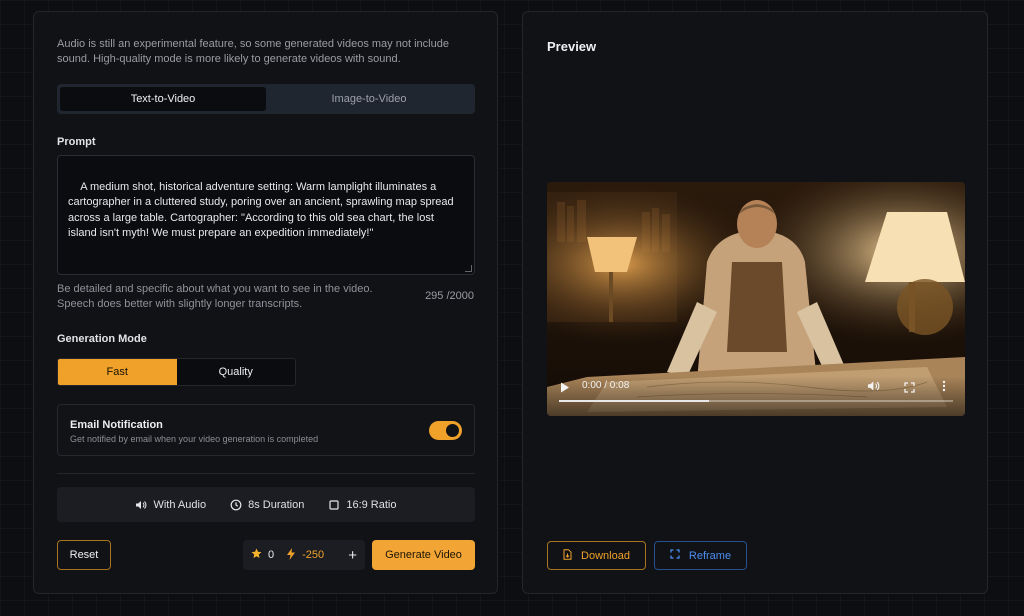 The image size is (1024, 616). What do you see at coordinates (352, 555) in the screenshot?
I see `add-credits-button: +` at bounding box center [352, 555].